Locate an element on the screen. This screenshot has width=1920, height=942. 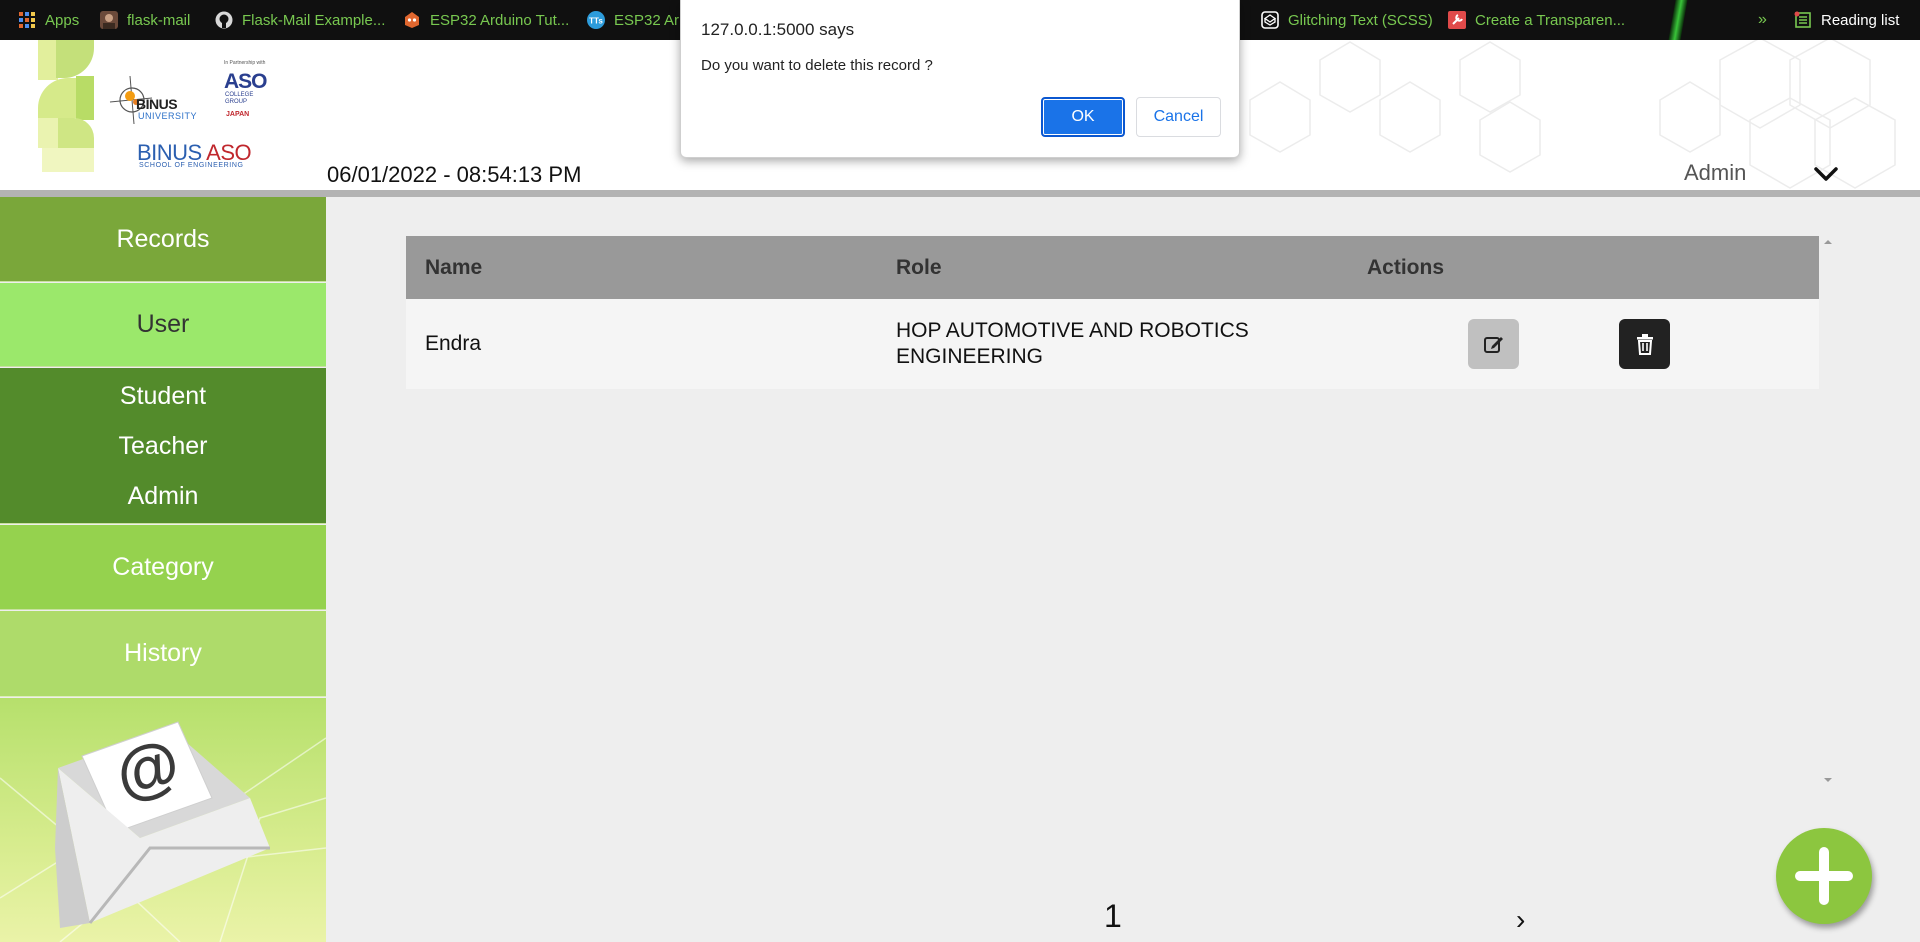
svg-text: TTs is located at coordinates (596, 21).